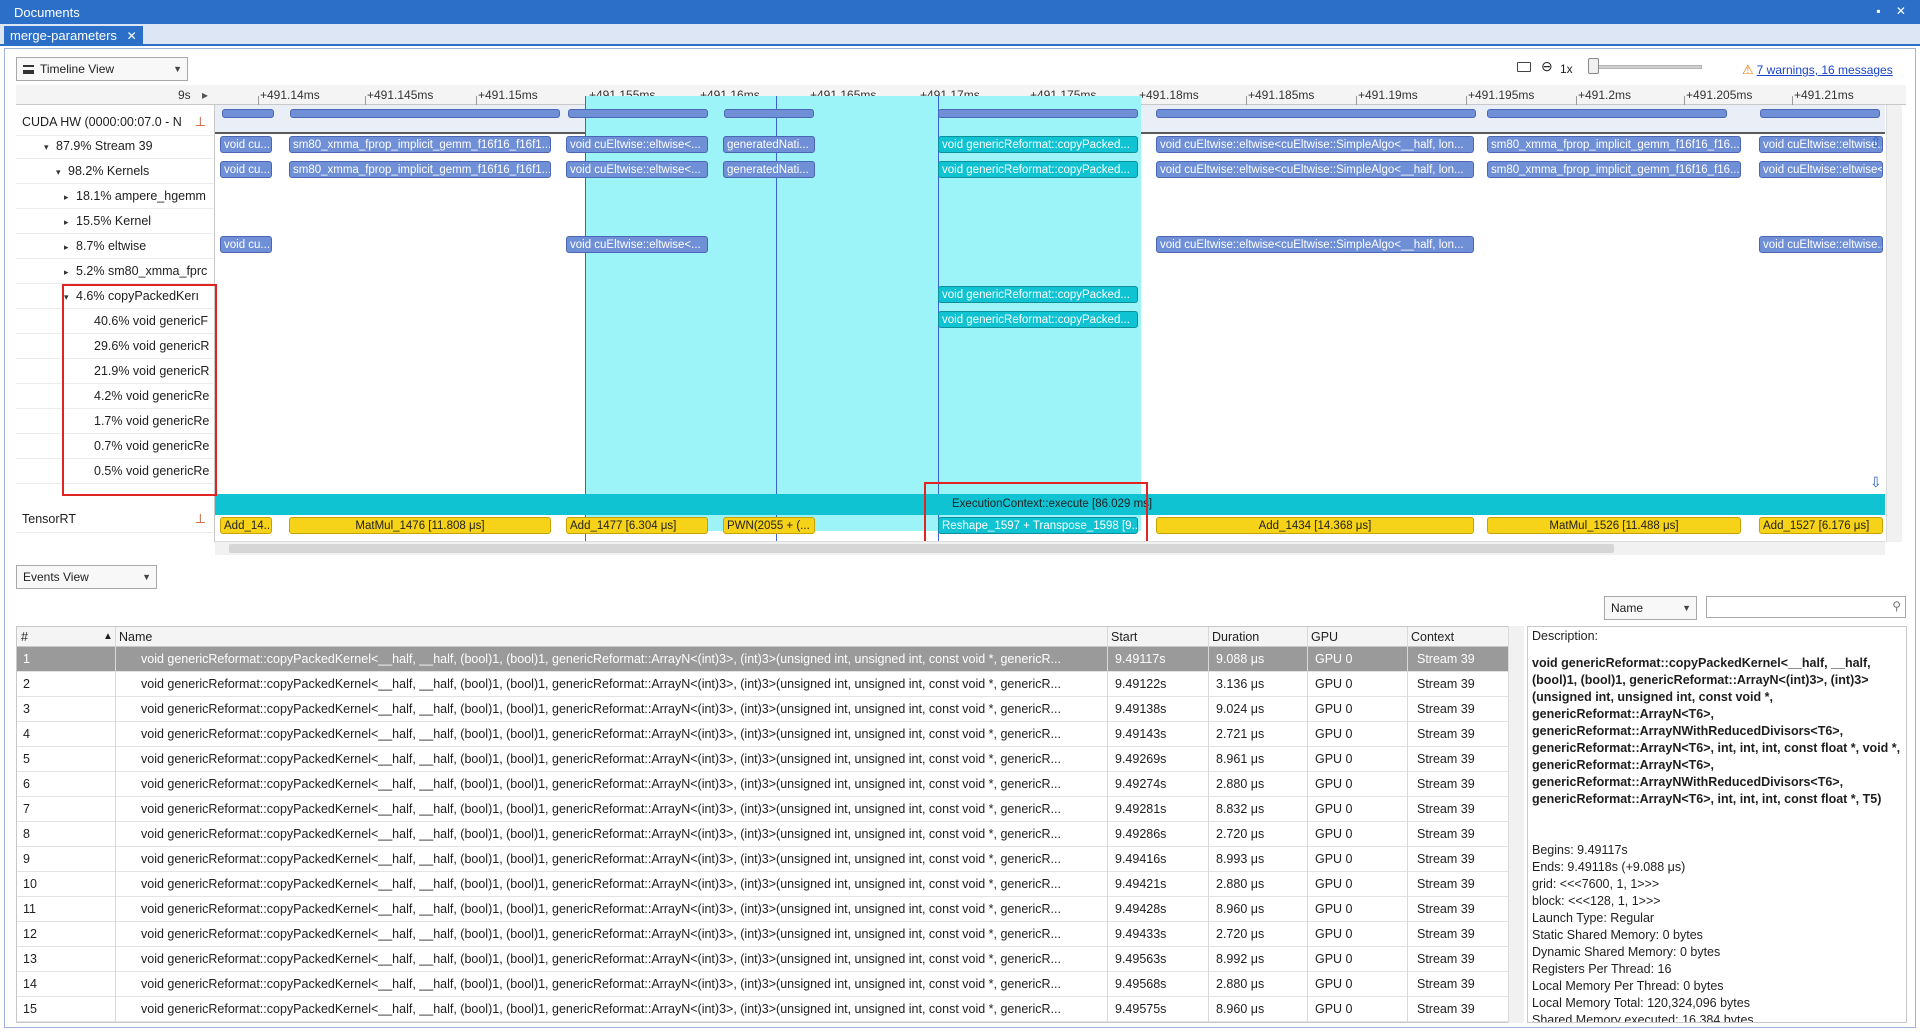 This screenshot has width=1920, height=1032. Describe the element at coordinates (1894, 11) in the screenshot. I see `window-controls: ▪ ✕` at that location.